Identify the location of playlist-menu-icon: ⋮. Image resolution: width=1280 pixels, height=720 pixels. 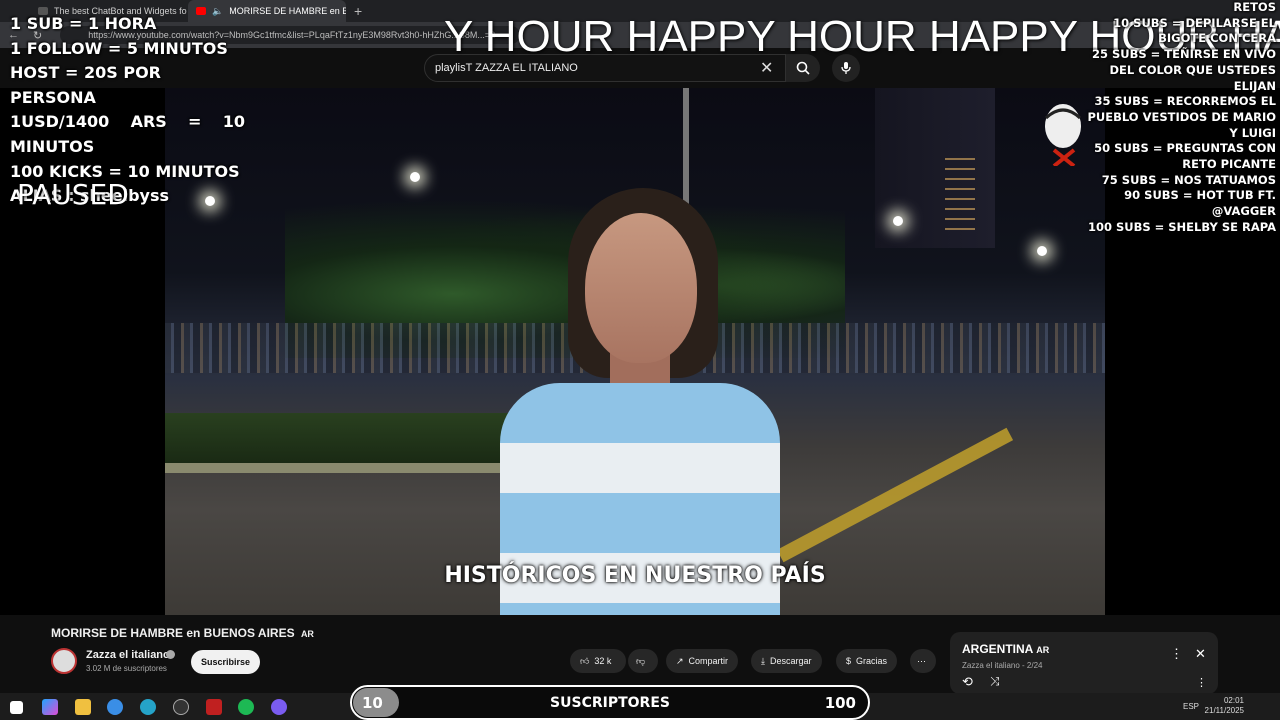
(1176, 654).